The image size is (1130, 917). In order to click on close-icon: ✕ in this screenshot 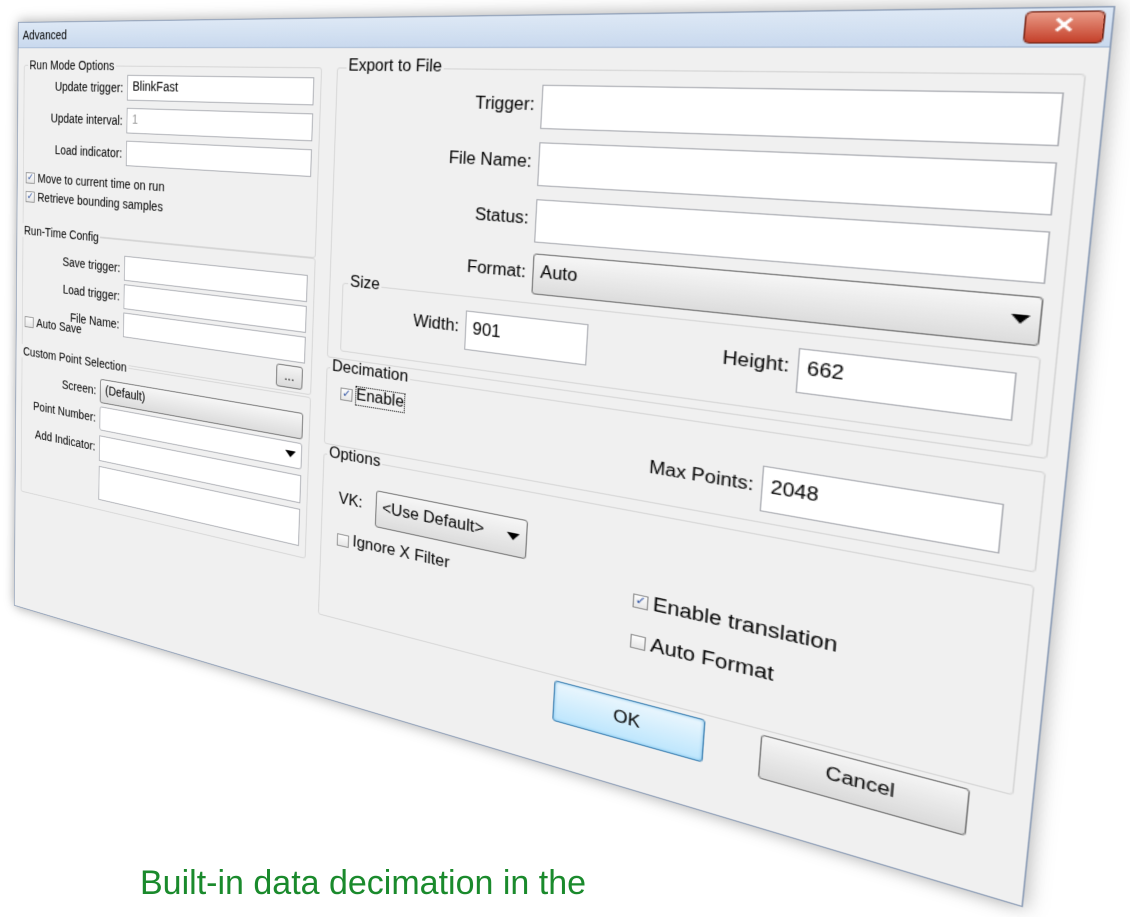, I will do `click(1064, 26)`.